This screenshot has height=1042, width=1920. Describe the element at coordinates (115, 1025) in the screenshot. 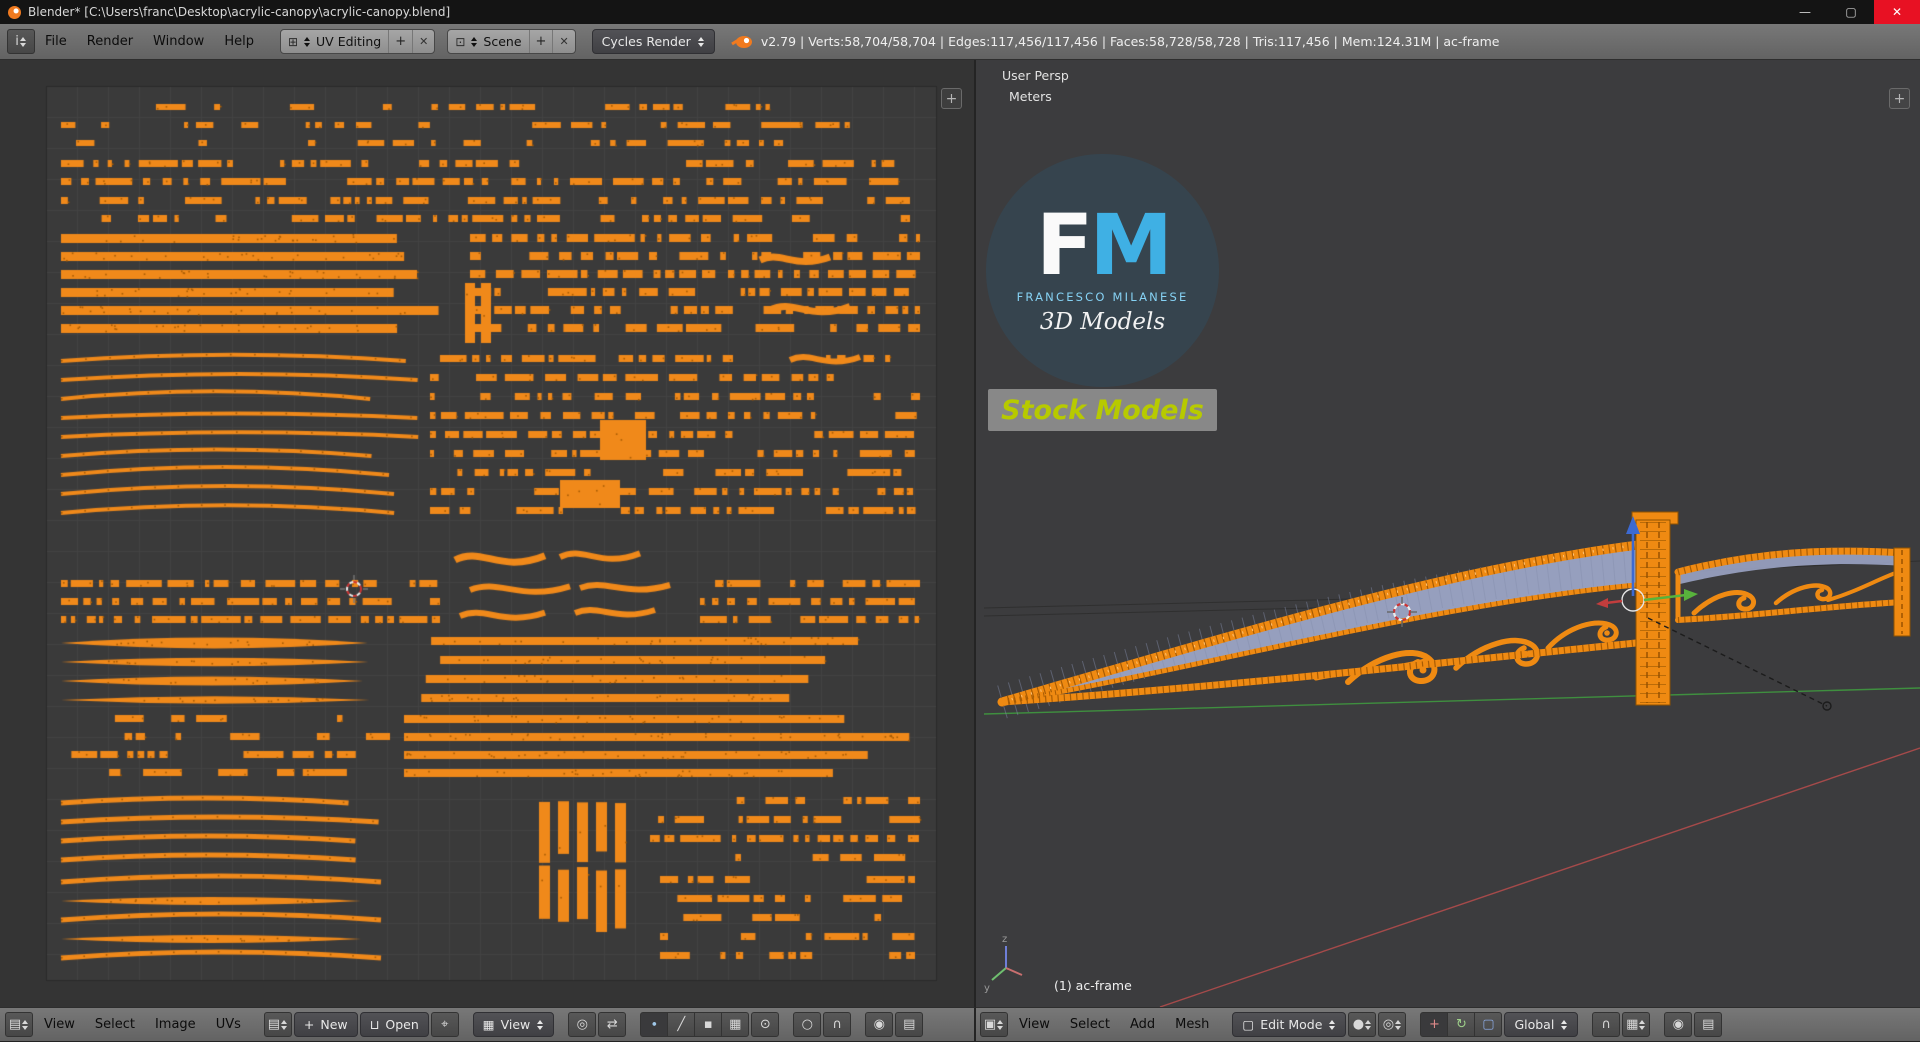

I see `uv-menu-select: Select` at that location.